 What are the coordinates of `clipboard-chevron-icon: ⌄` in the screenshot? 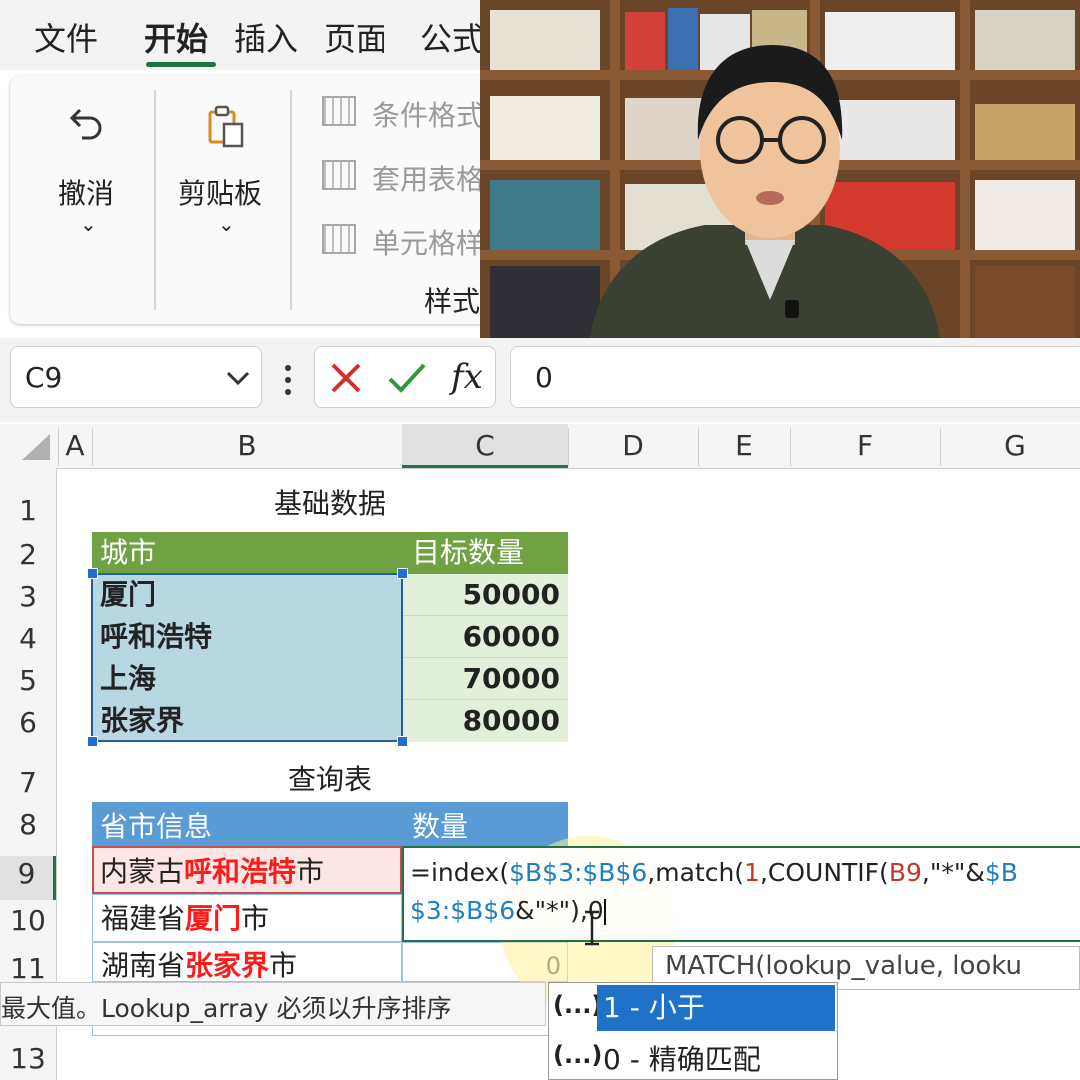 It's located at (226, 224).